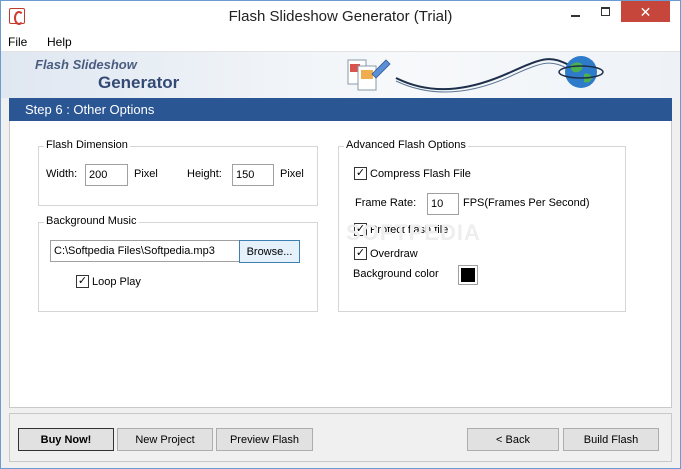 The height and width of the screenshot is (469, 681). What do you see at coordinates (91, 221) in the screenshot?
I see `background-music-label: Background Music` at bounding box center [91, 221].